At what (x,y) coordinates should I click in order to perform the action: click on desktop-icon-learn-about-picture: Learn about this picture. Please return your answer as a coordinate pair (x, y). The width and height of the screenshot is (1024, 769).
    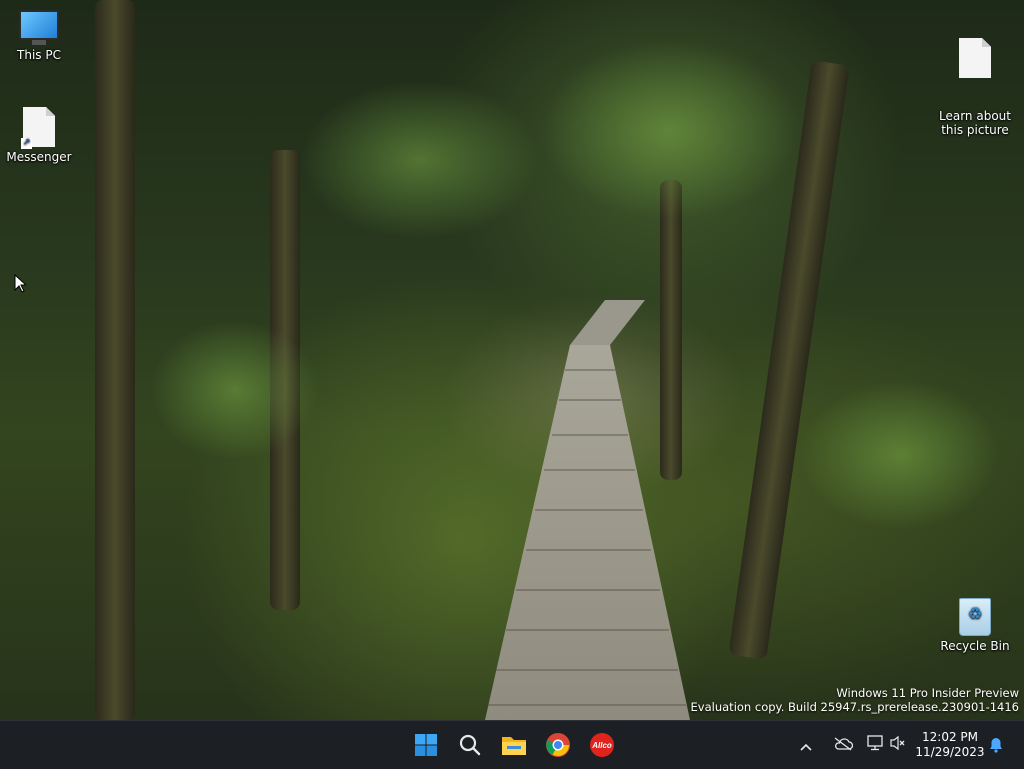
    Looking at the image, I should click on (975, 73).